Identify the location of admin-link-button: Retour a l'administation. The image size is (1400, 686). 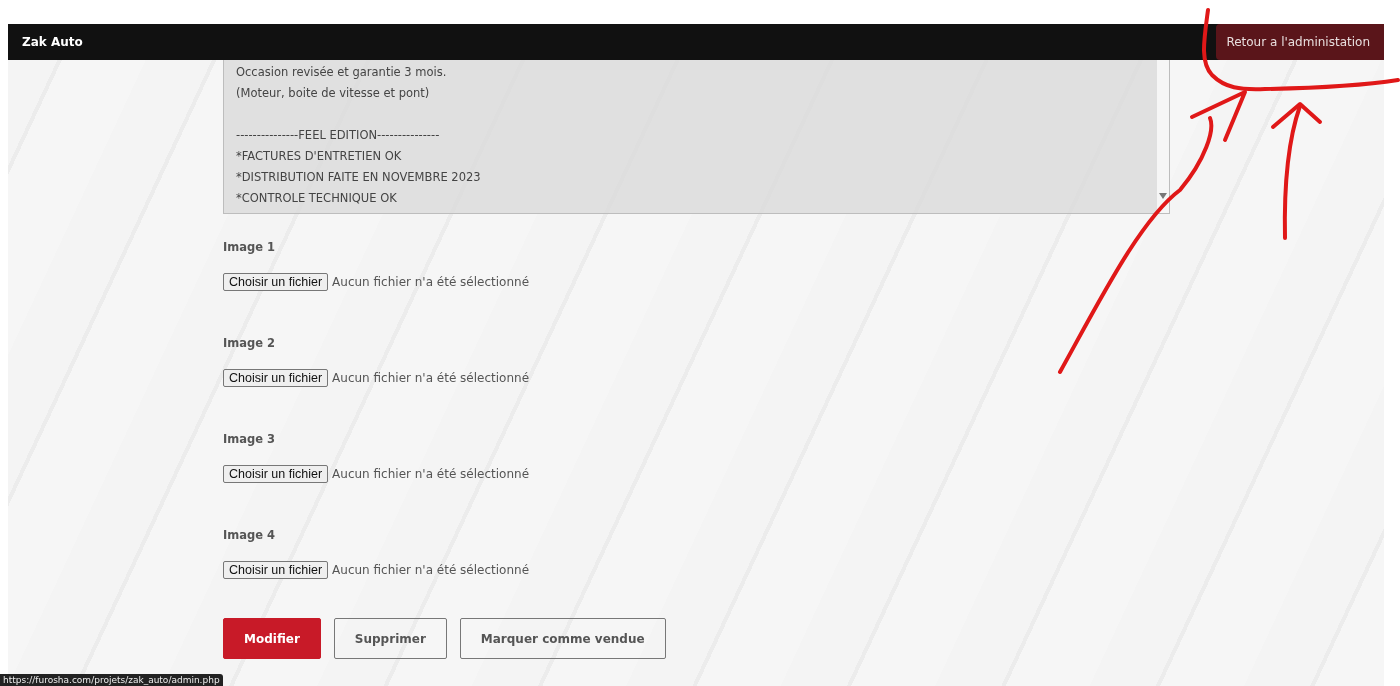
(1300, 42).